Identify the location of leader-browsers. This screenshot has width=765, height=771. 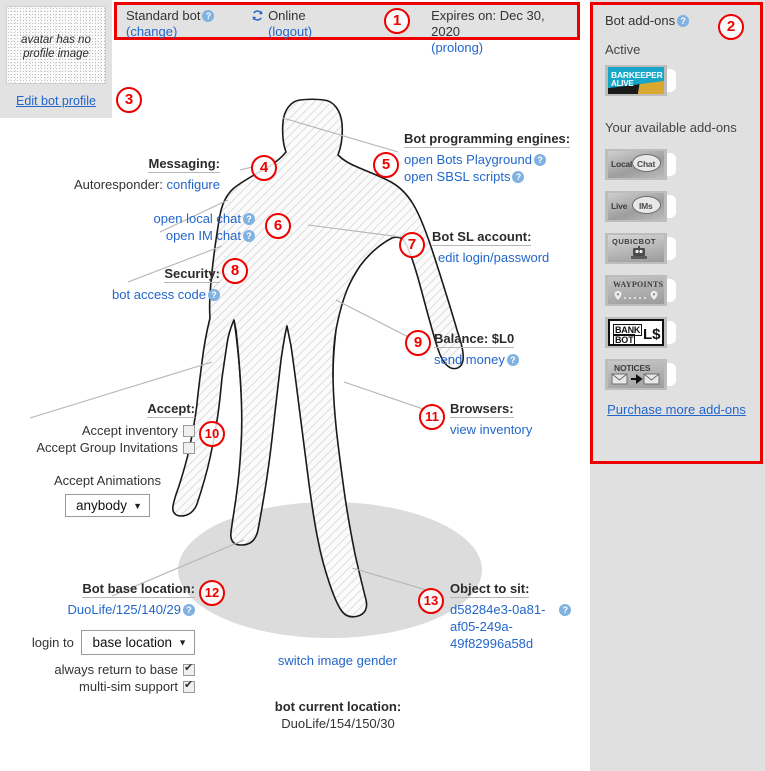
(388, 397).